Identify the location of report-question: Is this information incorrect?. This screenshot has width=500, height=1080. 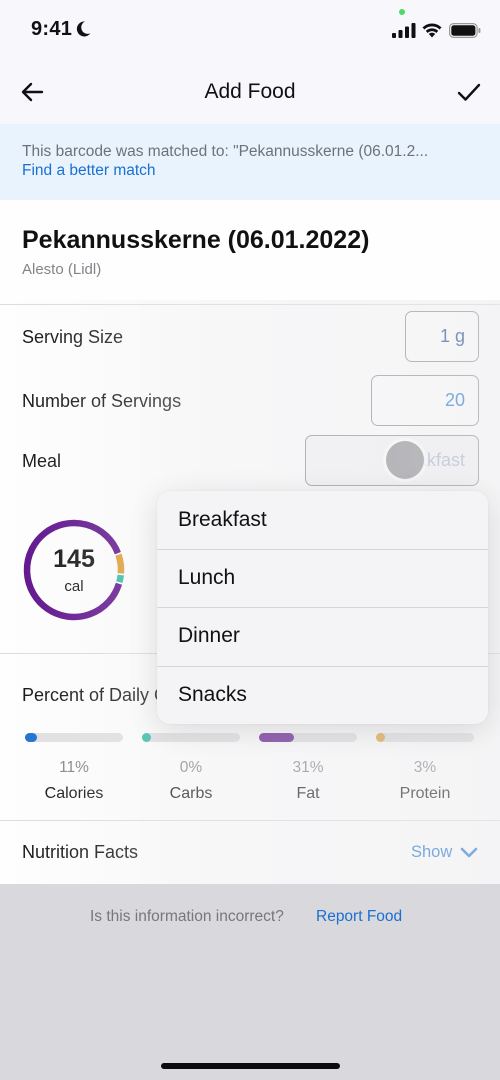
(187, 916).